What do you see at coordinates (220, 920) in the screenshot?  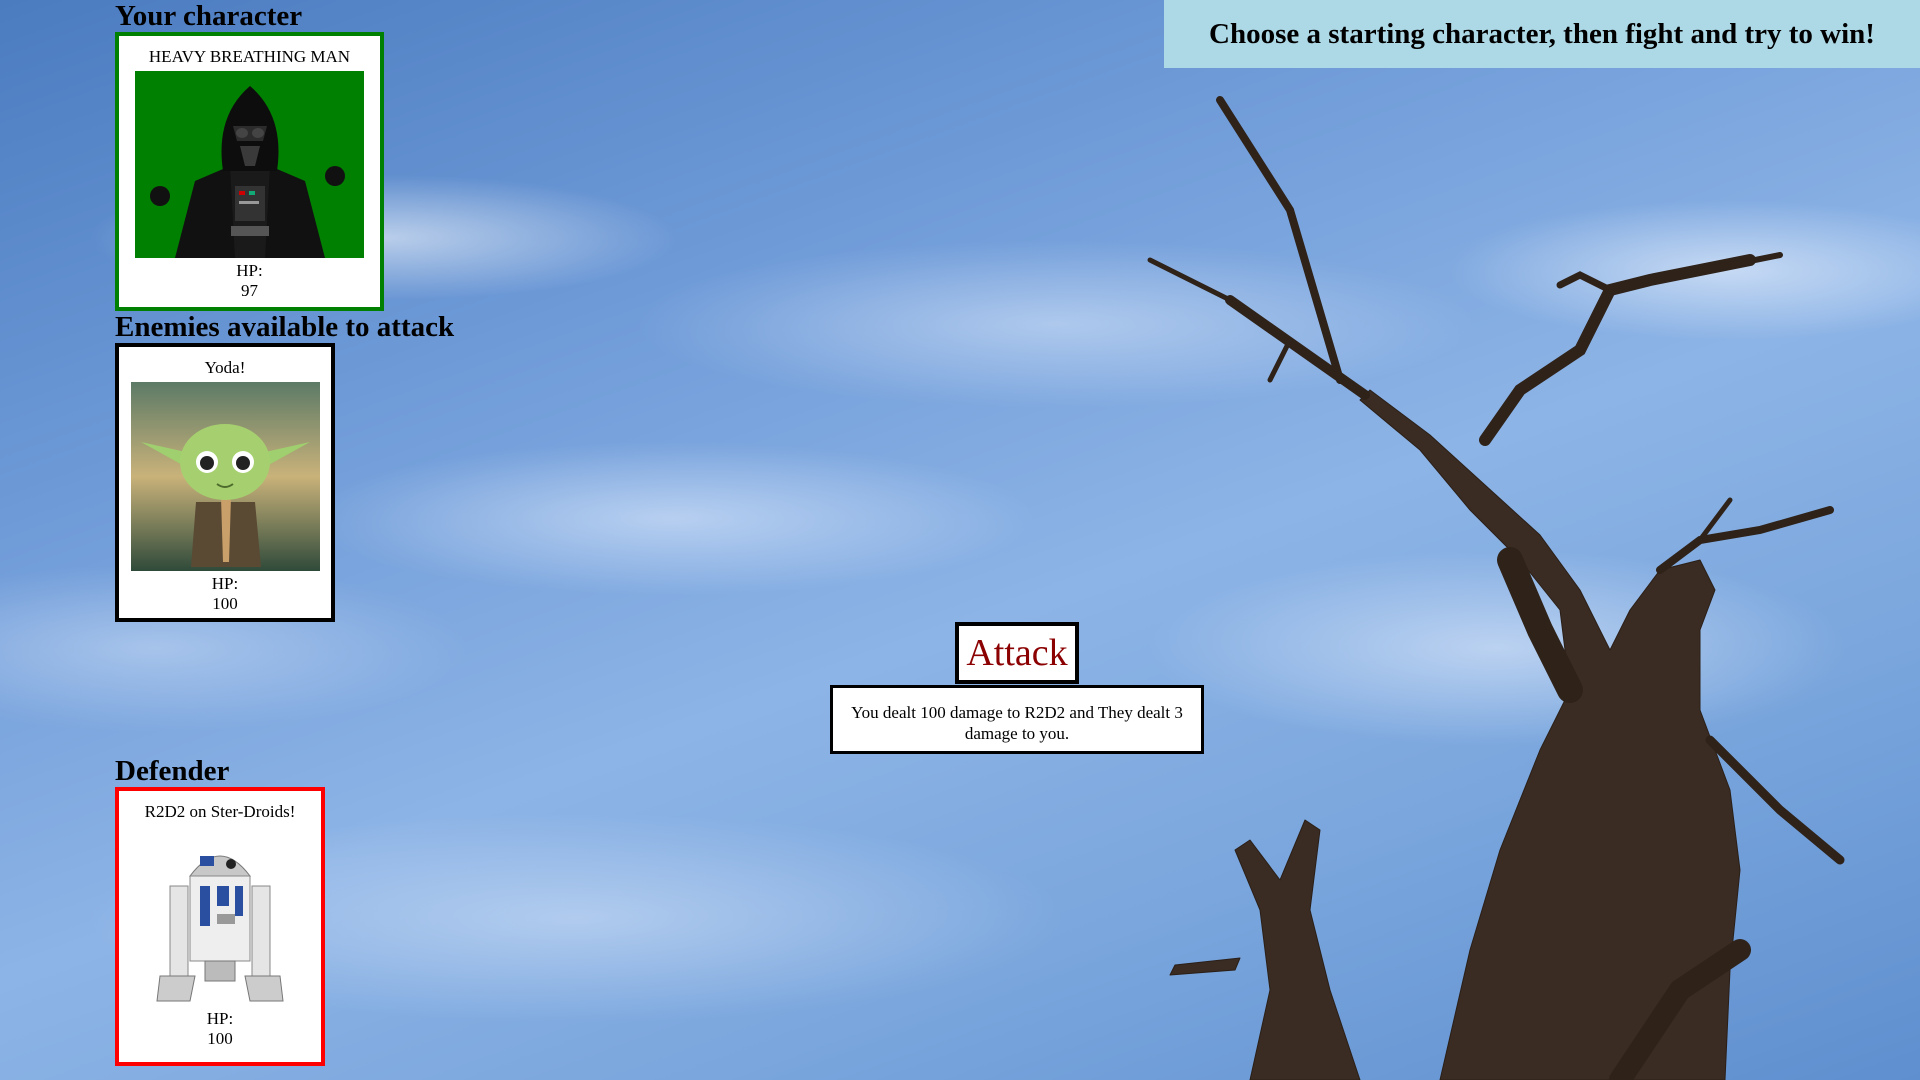 I see `r2d2-portrait` at bounding box center [220, 920].